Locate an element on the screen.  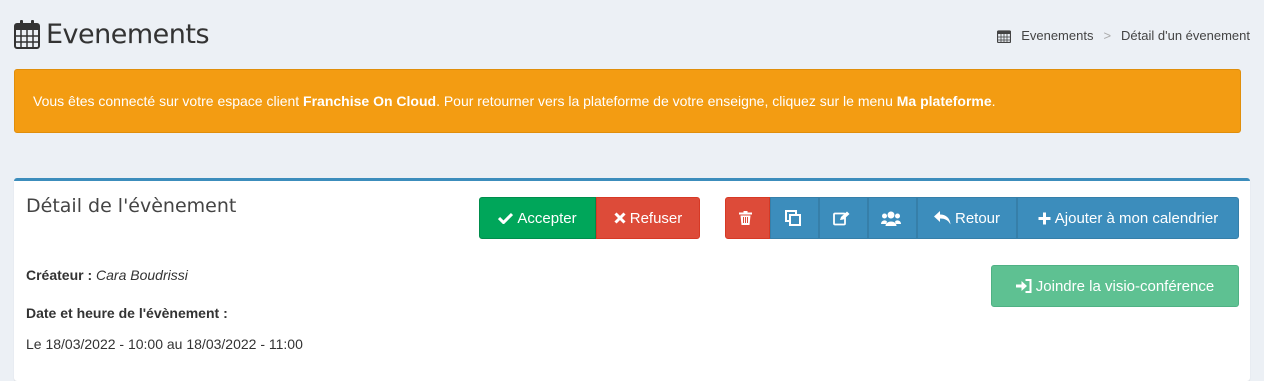
return-button: Retour is located at coordinates (967, 218).